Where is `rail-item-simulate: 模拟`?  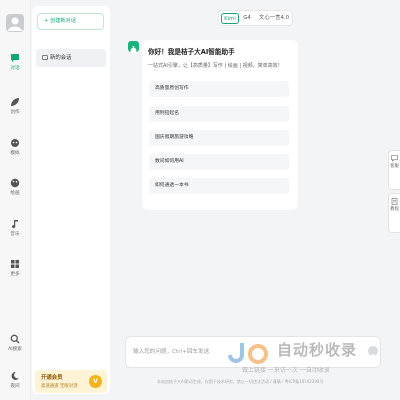 rail-item-simulate: 模拟 is located at coordinates (15, 147).